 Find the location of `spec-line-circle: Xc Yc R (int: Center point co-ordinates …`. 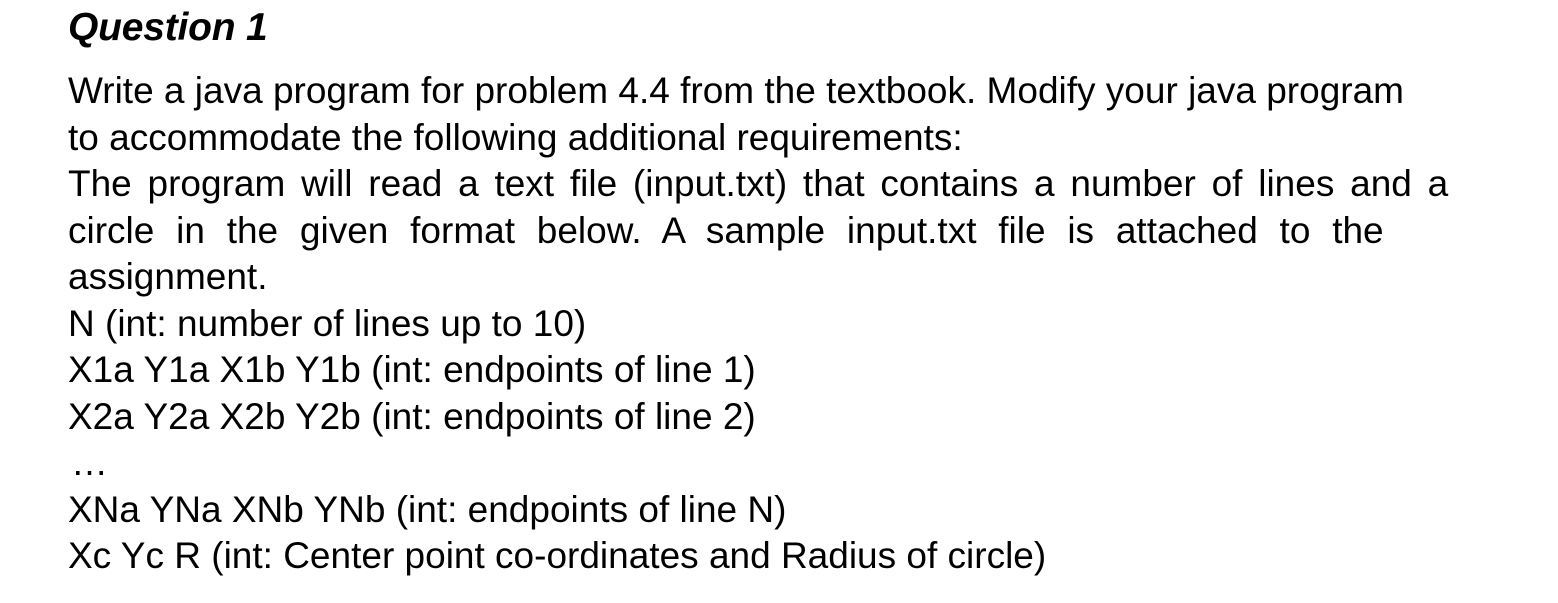

spec-line-circle: Xc Yc R (int: Center point co-ordinates … is located at coordinates (557, 555).